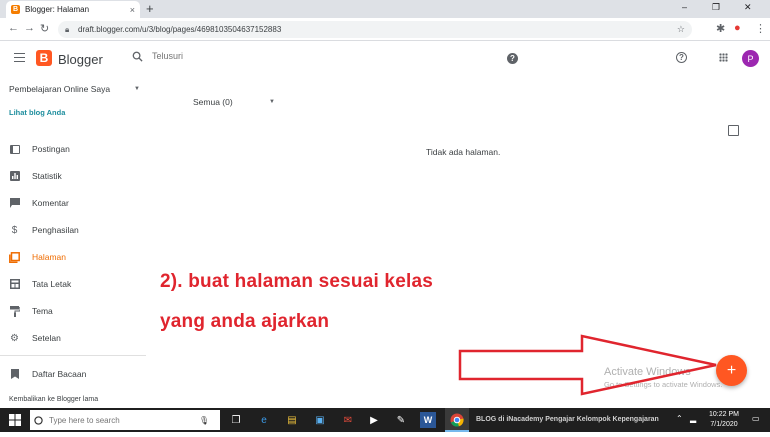  Describe the element at coordinates (59, 374) in the screenshot. I see `sidebar-item-label: Daftar Bacaan` at that location.